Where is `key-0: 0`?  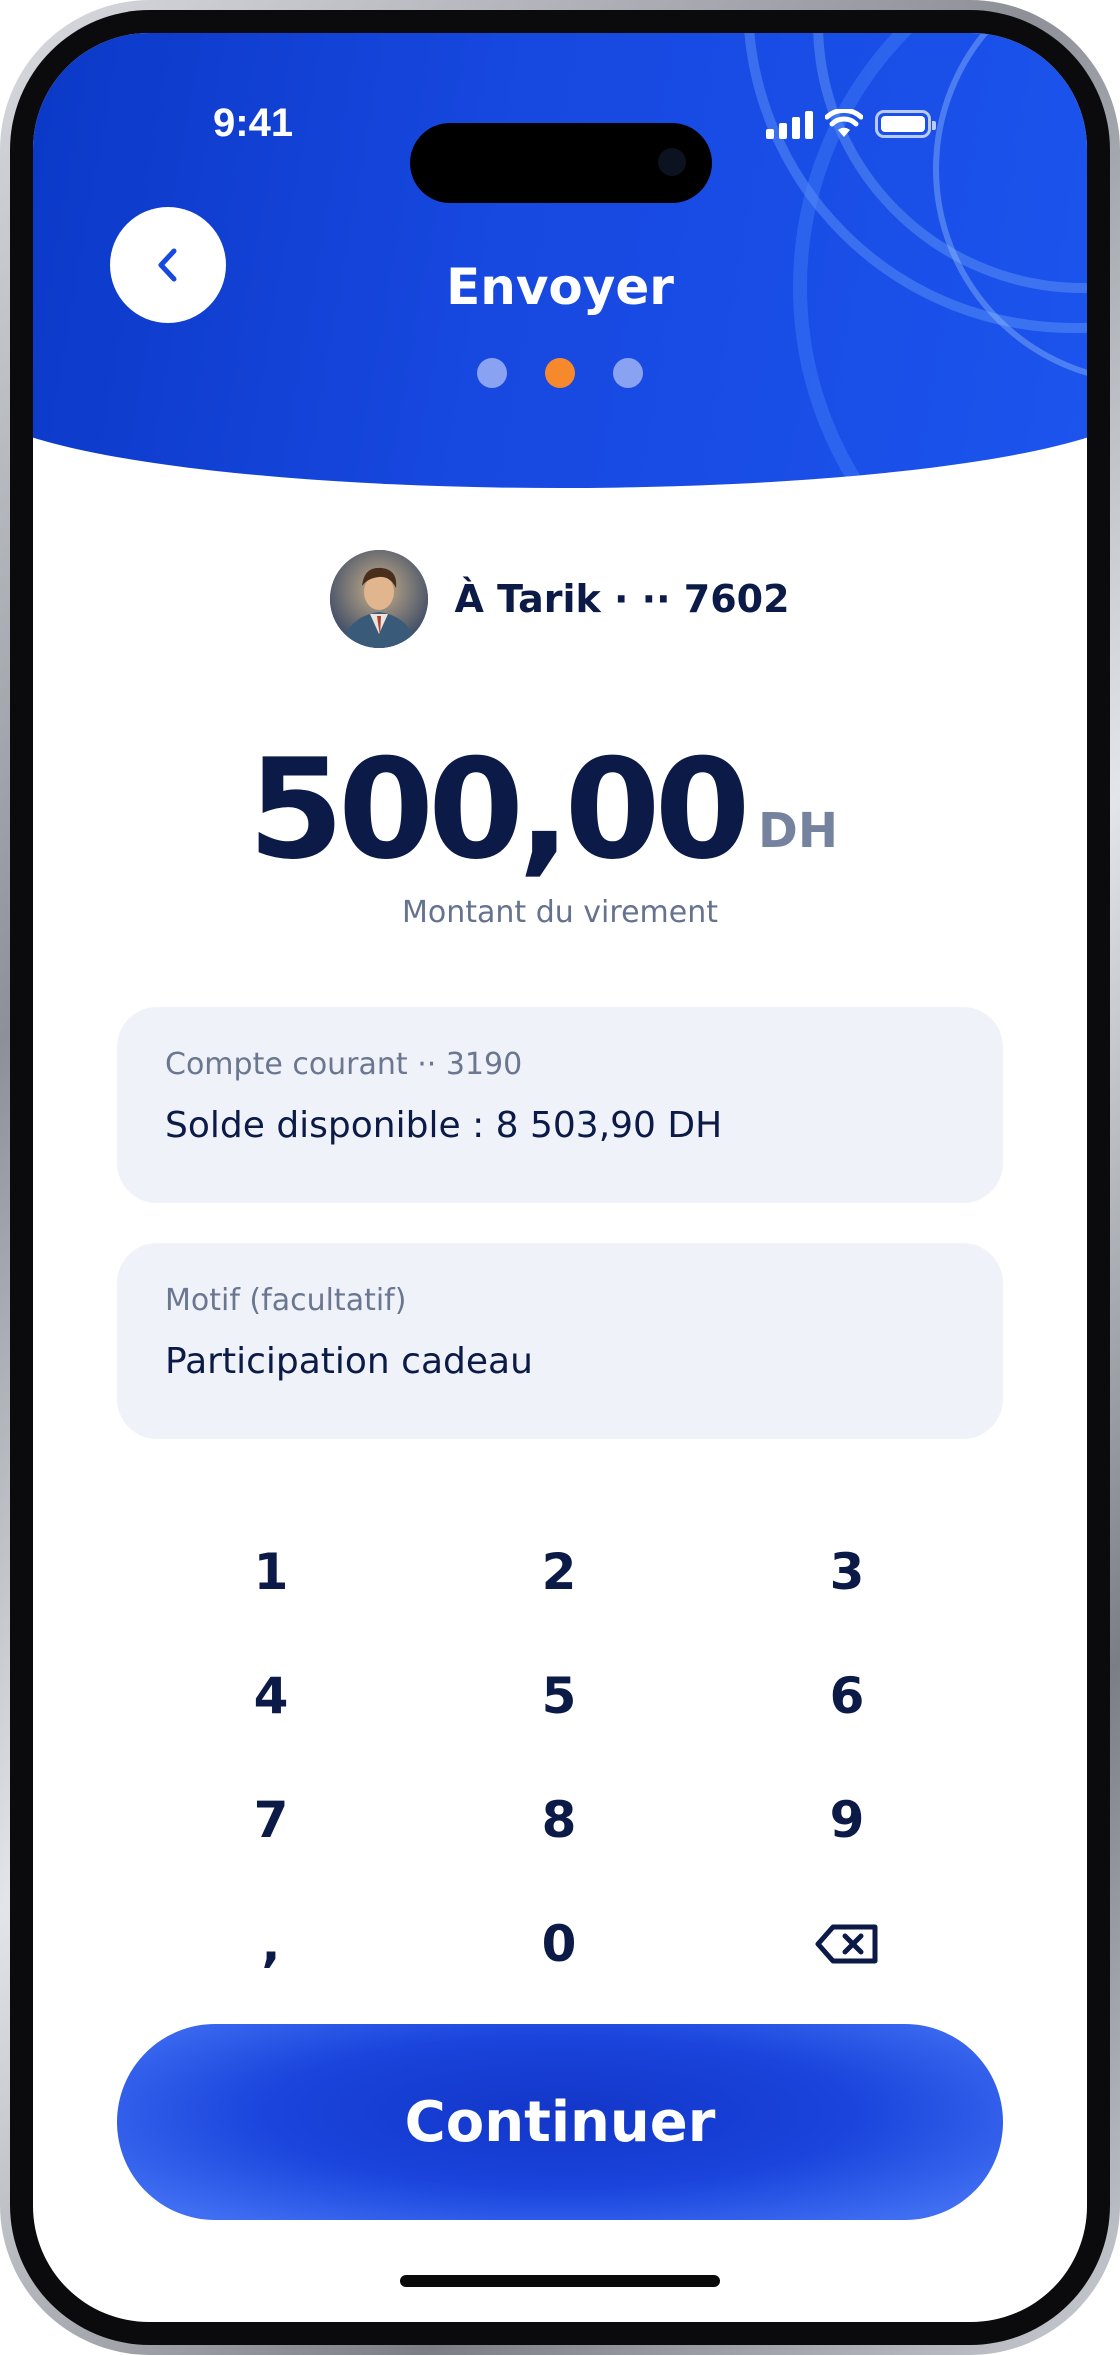
key-0: 0 is located at coordinates (559, 1944).